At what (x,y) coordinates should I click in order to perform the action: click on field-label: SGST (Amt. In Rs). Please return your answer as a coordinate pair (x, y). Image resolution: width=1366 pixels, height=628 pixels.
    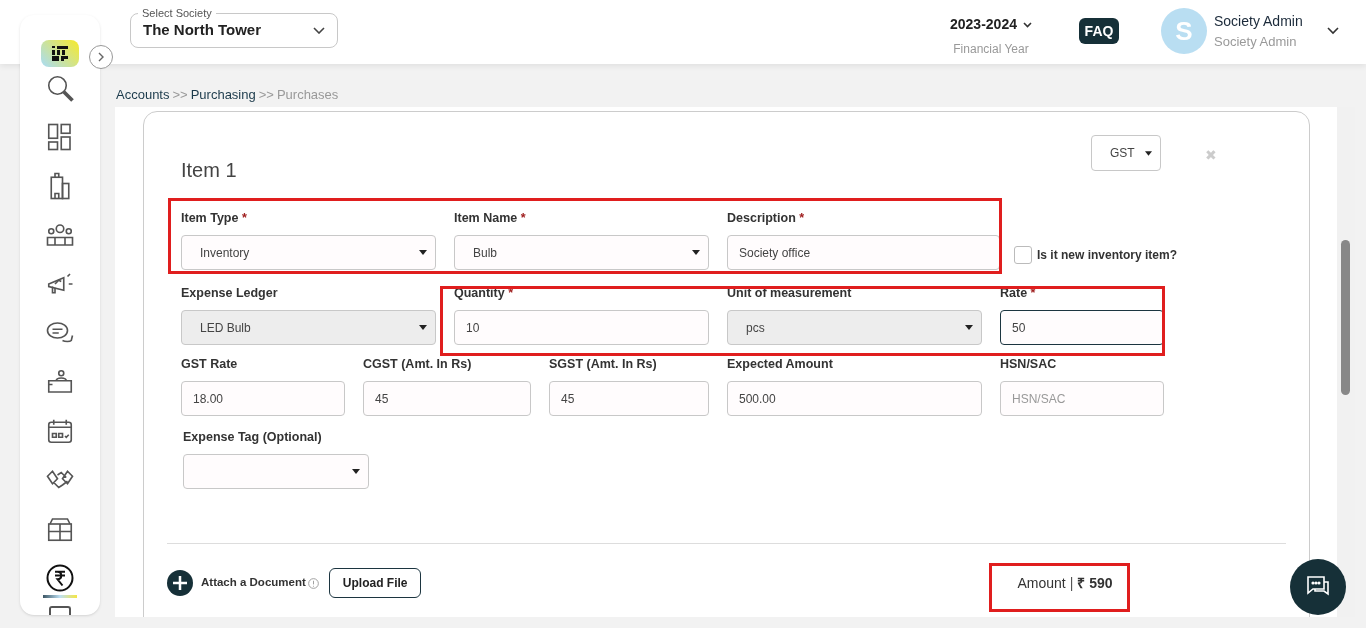
    Looking at the image, I should click on (603, 364).